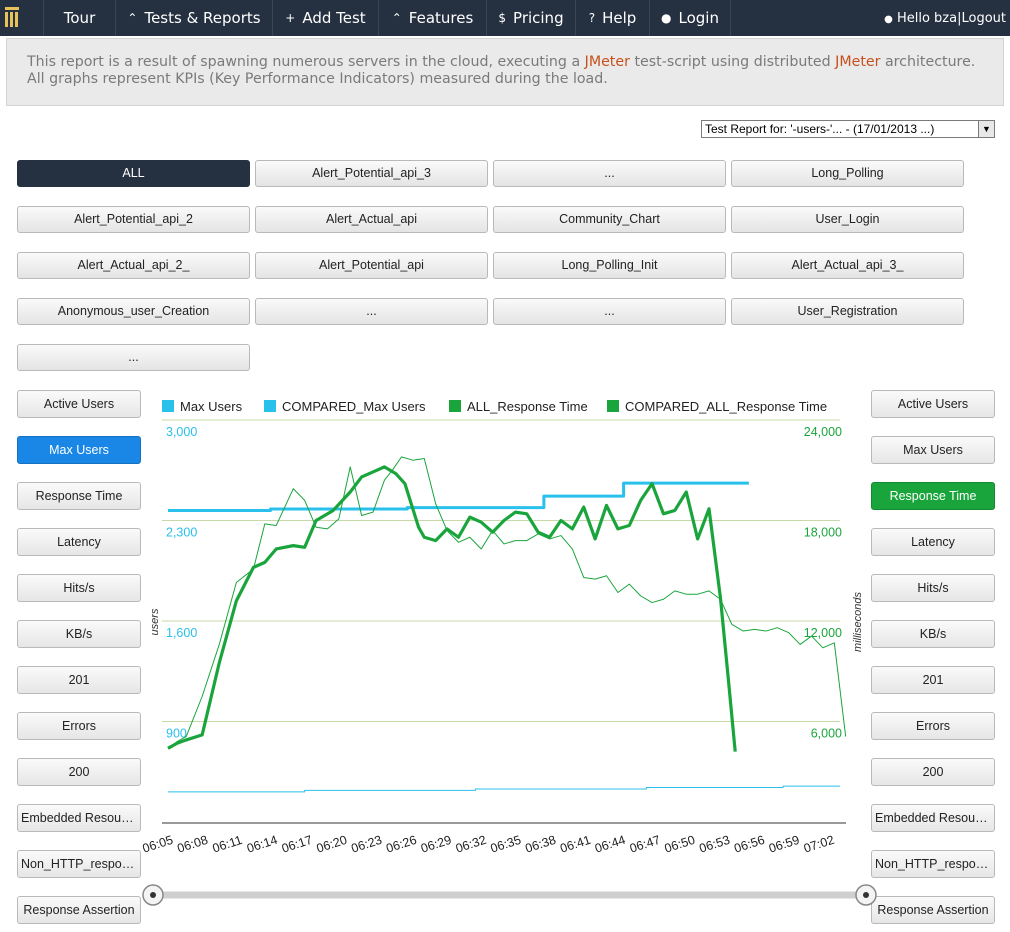 The height and width of the screenshot is (932, 1010). Describe the element at coordinates (541, 844) in the screenshot. I see `x-tick-label: 06:38` at that location.